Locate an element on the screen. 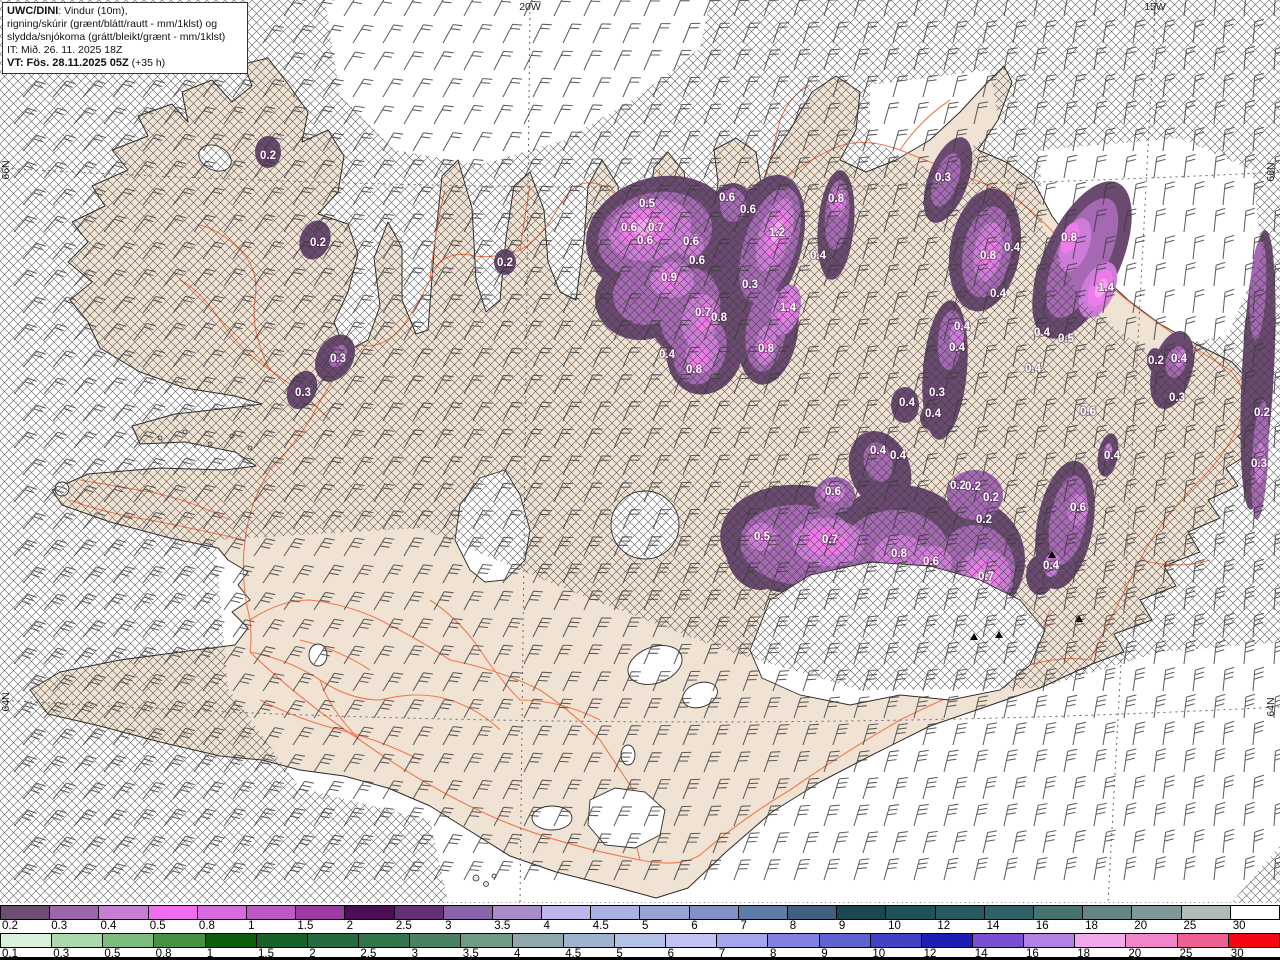  colorbar-tick-label: 18 is located at coordinates (1091, 926).